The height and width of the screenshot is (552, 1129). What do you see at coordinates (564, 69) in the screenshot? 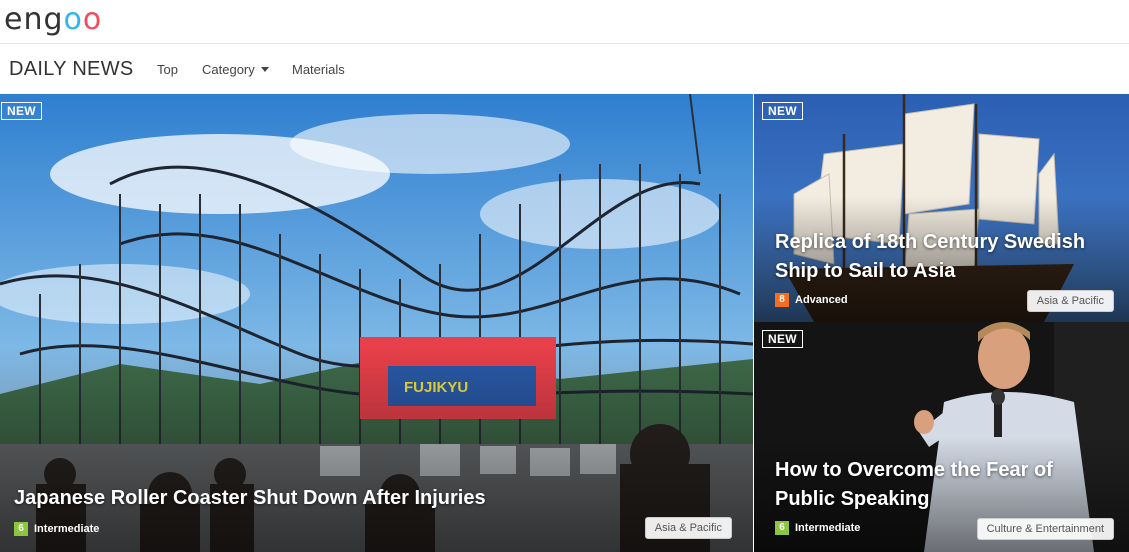
I see `nav-bar: DAILY NEWS Top Category Materials` at bounding box center [564, 69].